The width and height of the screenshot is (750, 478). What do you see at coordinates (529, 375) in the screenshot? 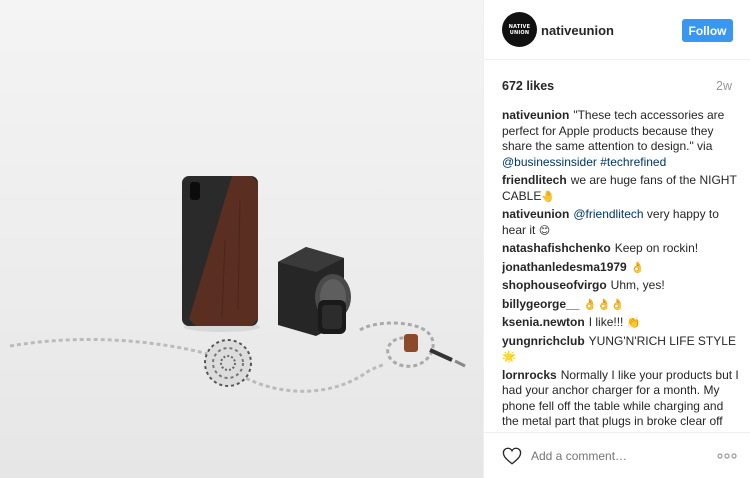
I see `comment-username: lornrocks` at bounding box center [529, 375].